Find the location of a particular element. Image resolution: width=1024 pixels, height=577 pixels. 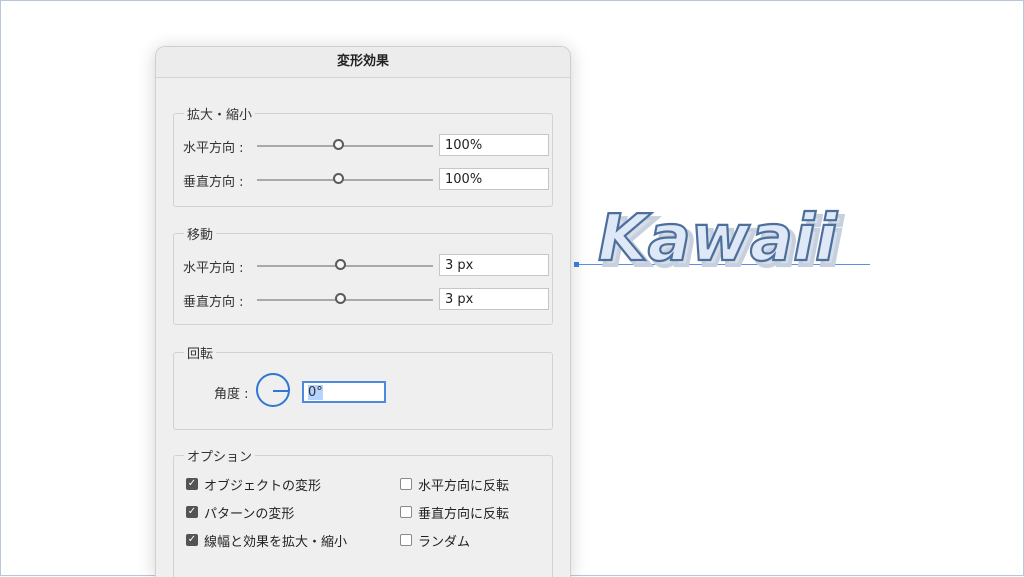

move-vertical-row: 垂直方向 : 3 px is located at coordinates (366, 300).